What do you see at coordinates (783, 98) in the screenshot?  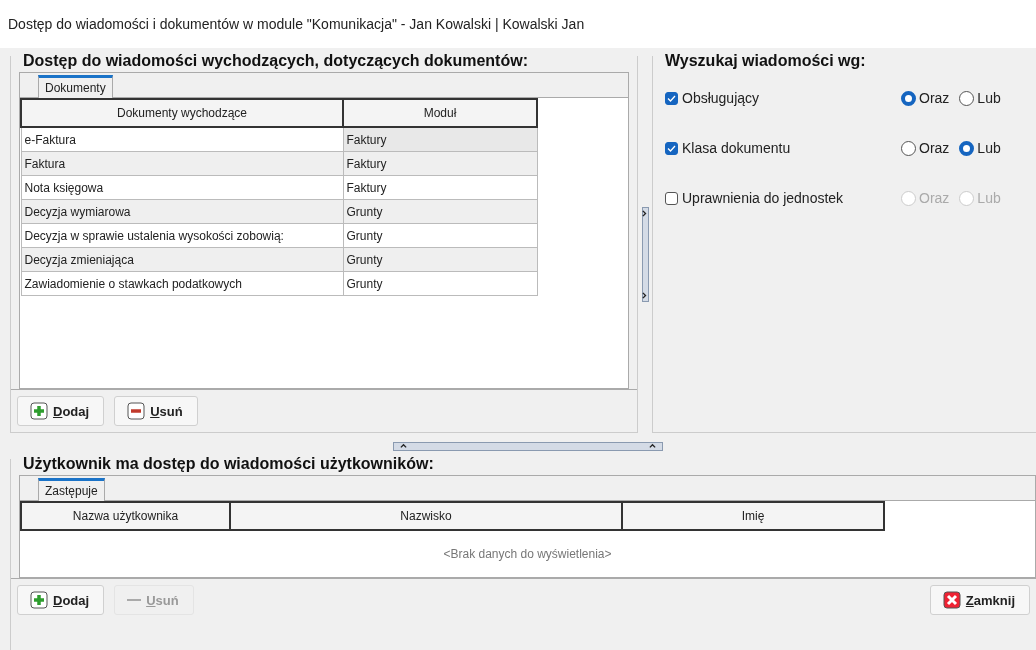 I see `filter-checkbox: Obsługujący` at bounding box center [783, 98].